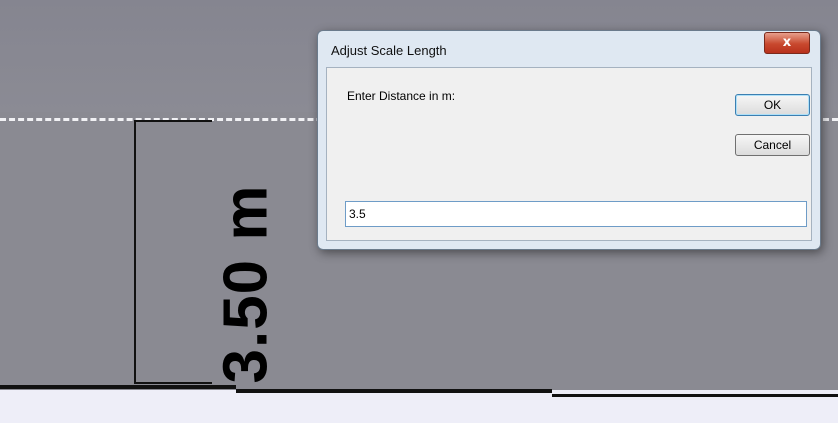  What do you see at coordinates (173, 252) in the screenshot?
I see `scale-bracket` at bounding box center [173, 252].